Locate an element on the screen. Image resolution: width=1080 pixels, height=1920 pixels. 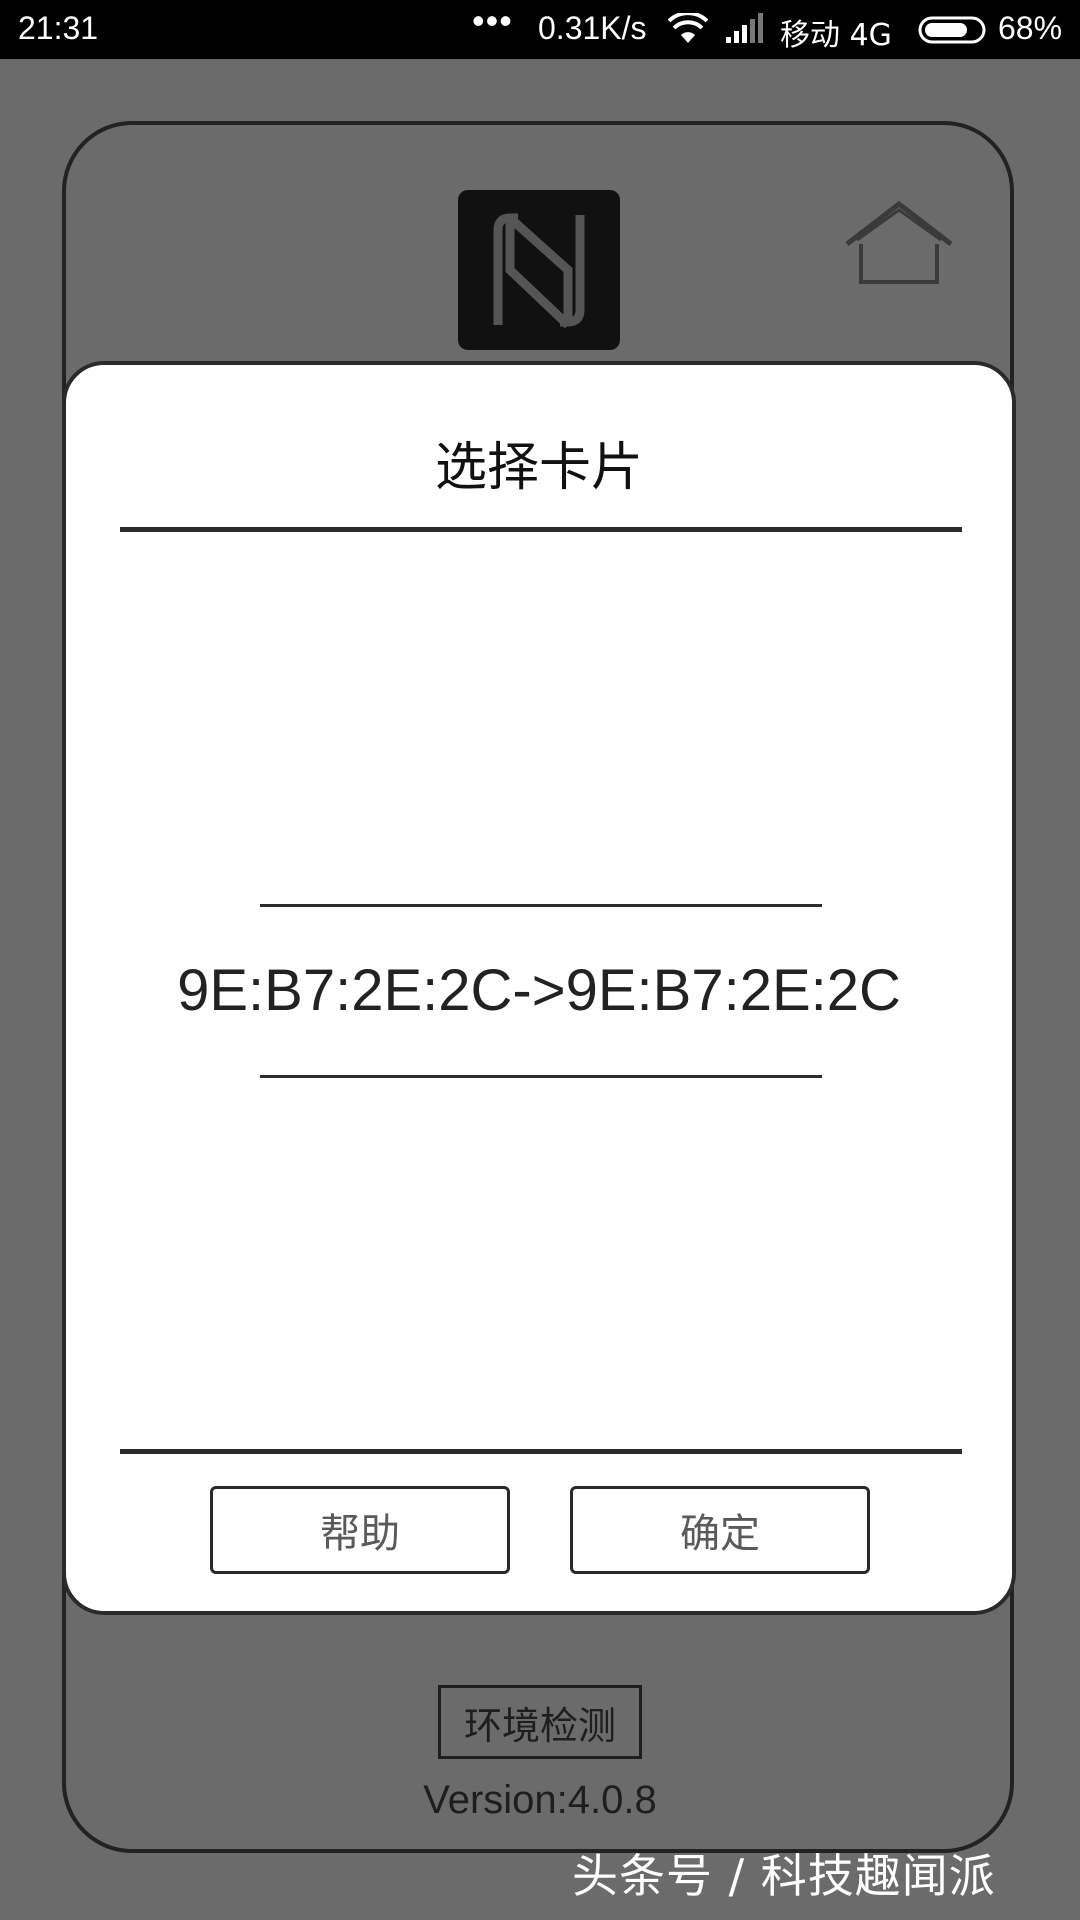
nfc-logo is located at coordinates (539, 270).